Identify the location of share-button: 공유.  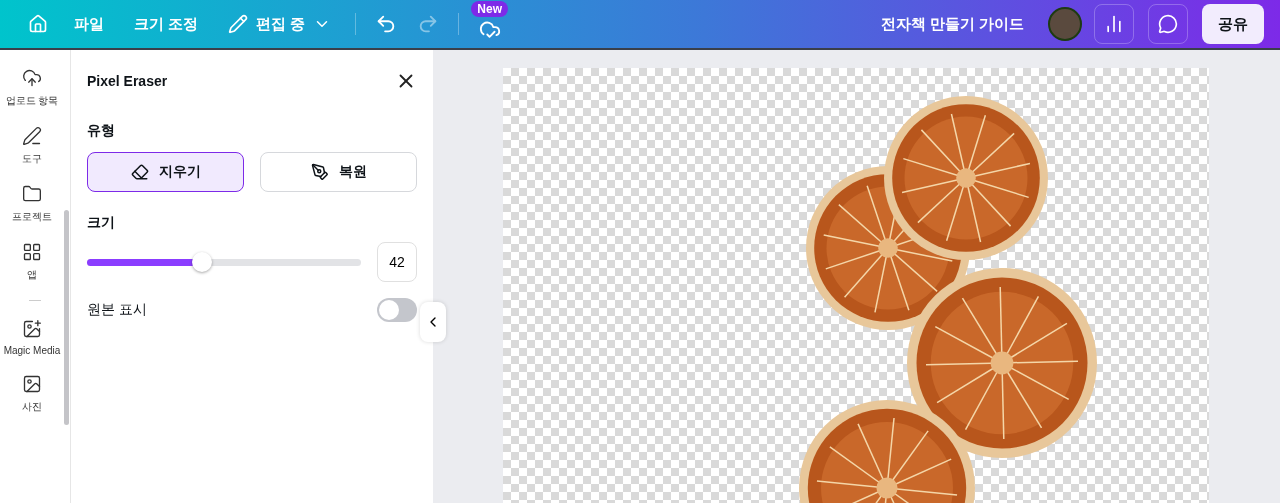
(1233, 24).